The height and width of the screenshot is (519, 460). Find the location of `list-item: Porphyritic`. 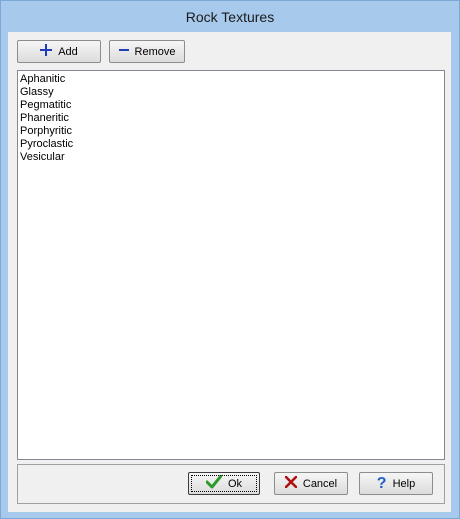

list-item: Porphyritic is located at coordinates (232, 131).